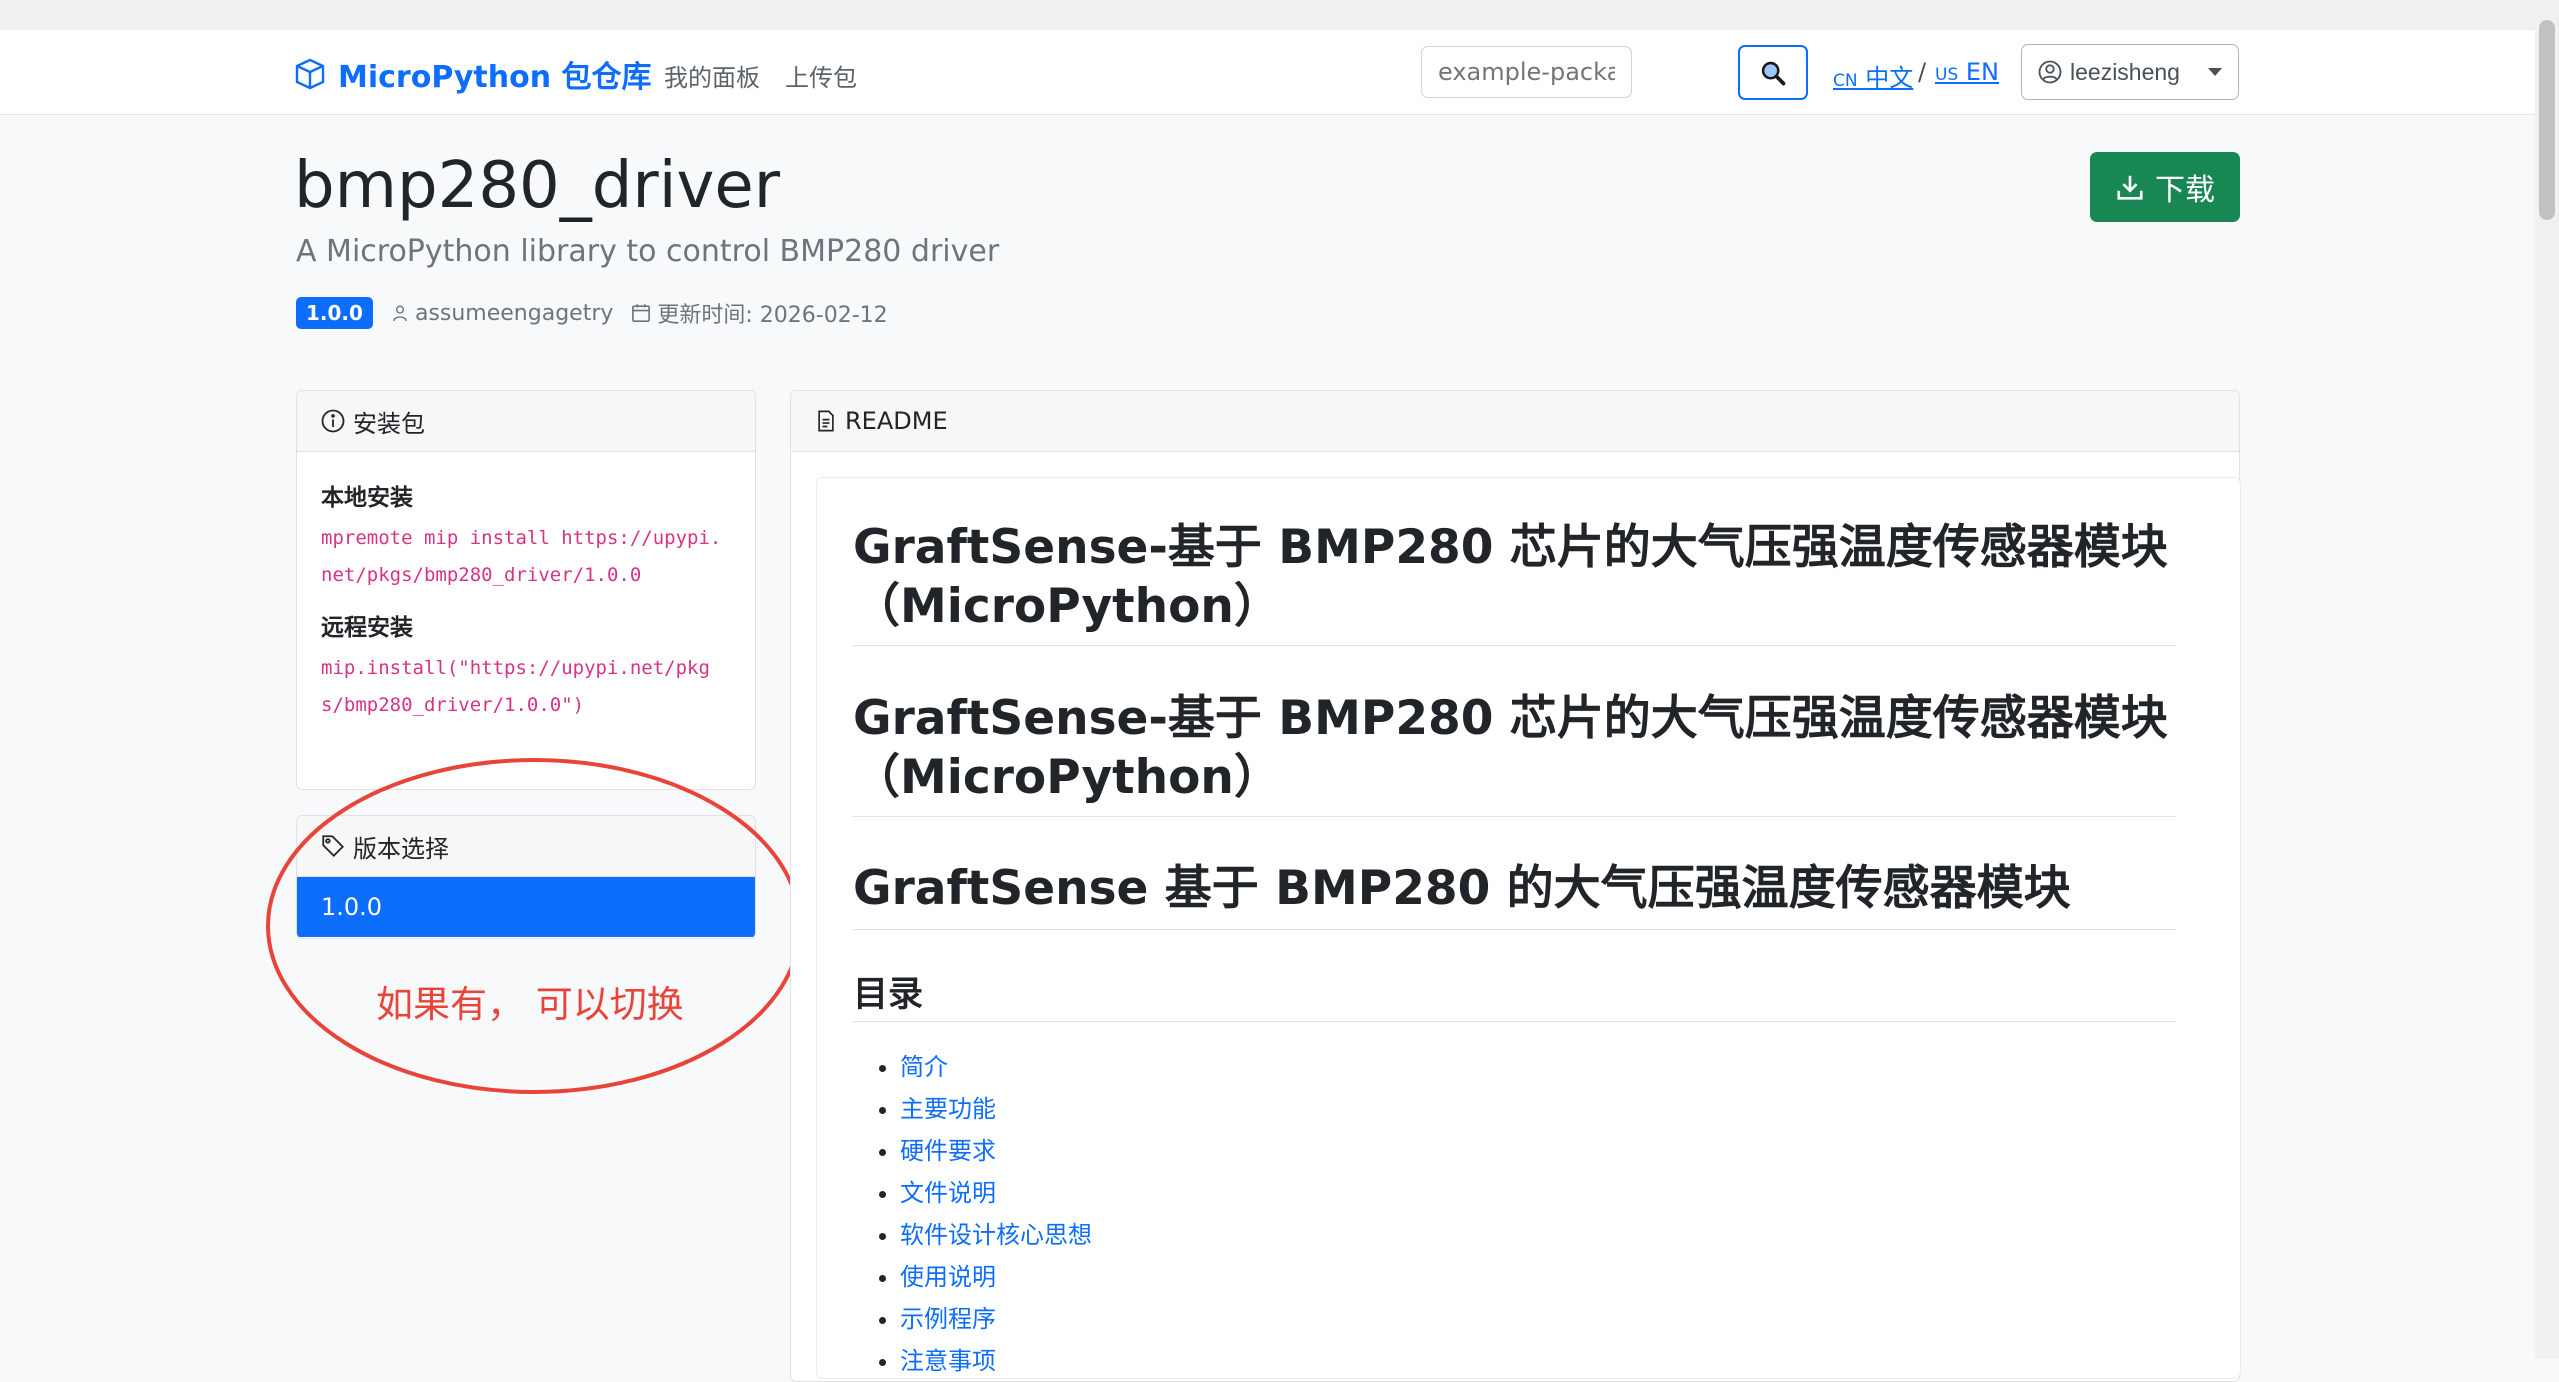 This screenshot has width=2559, height=1382. I want to click on user-menu-button: leezisheng, so click(2130, 72).